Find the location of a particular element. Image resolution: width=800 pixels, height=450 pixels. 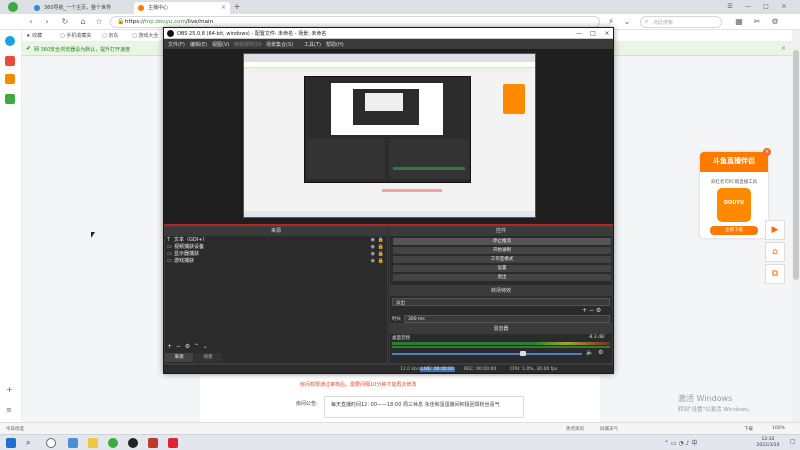

obs-maximize-icon: □ is located at coordinates (593, 33).